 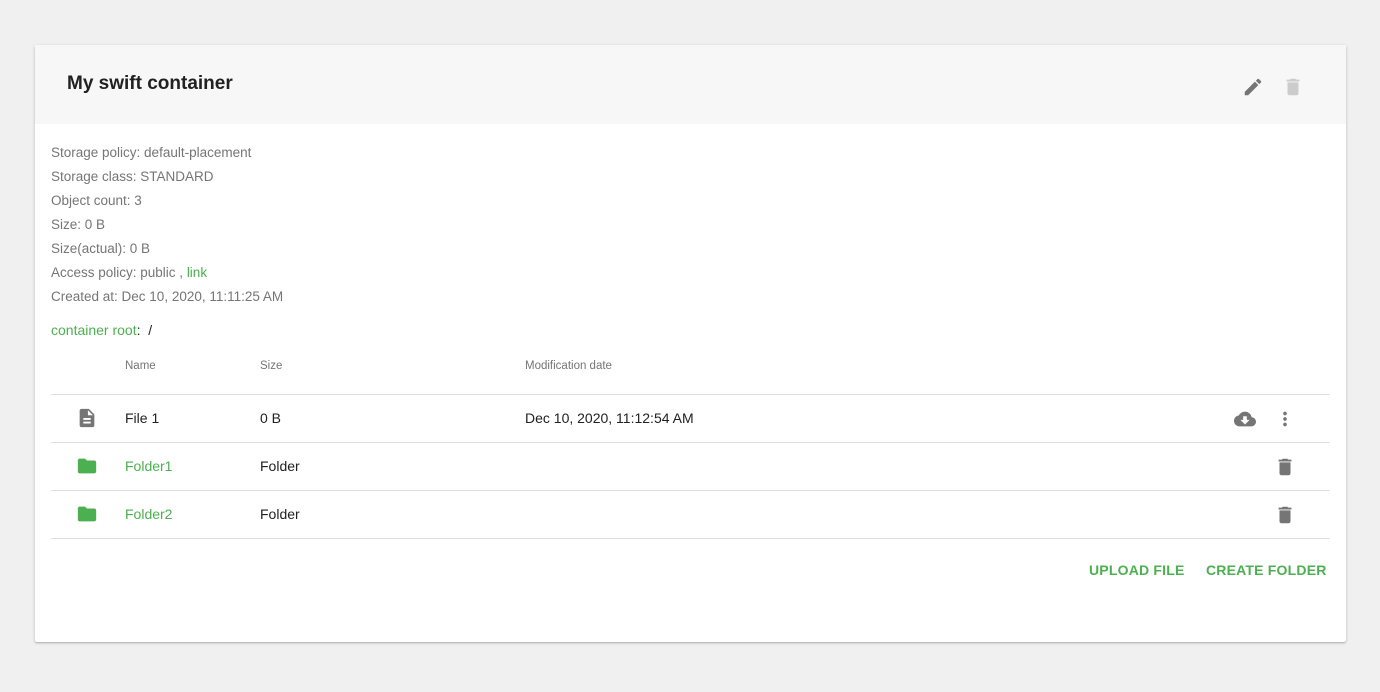 I want to click on pencil-icon, so click(x=1253, y=87).